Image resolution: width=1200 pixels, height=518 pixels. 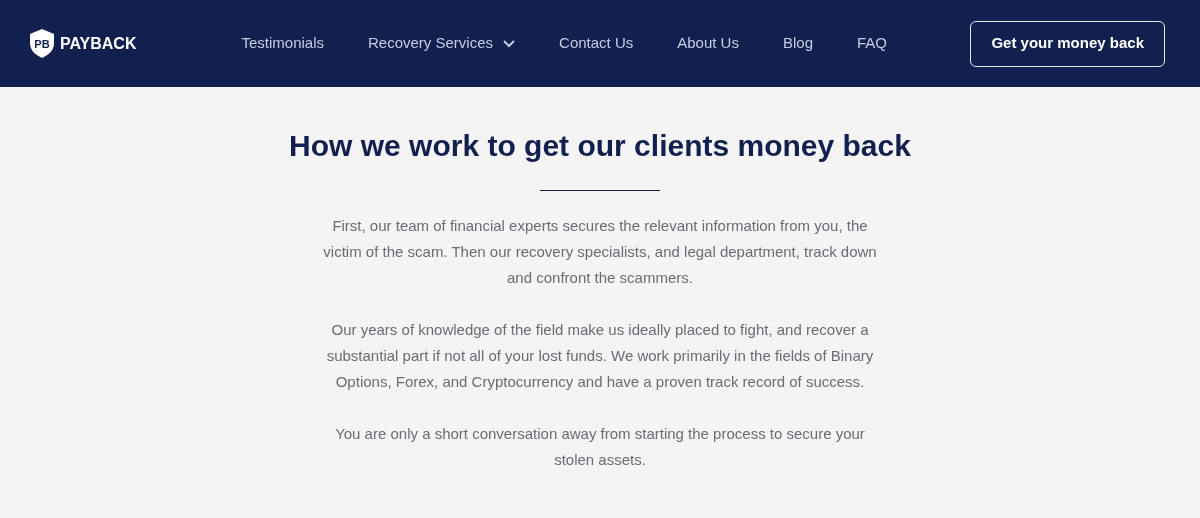 What do you see at coordinates (42, 43) in the screenshot?
I see `shield-logo-icon: PB` at bounding box center [42, 43].